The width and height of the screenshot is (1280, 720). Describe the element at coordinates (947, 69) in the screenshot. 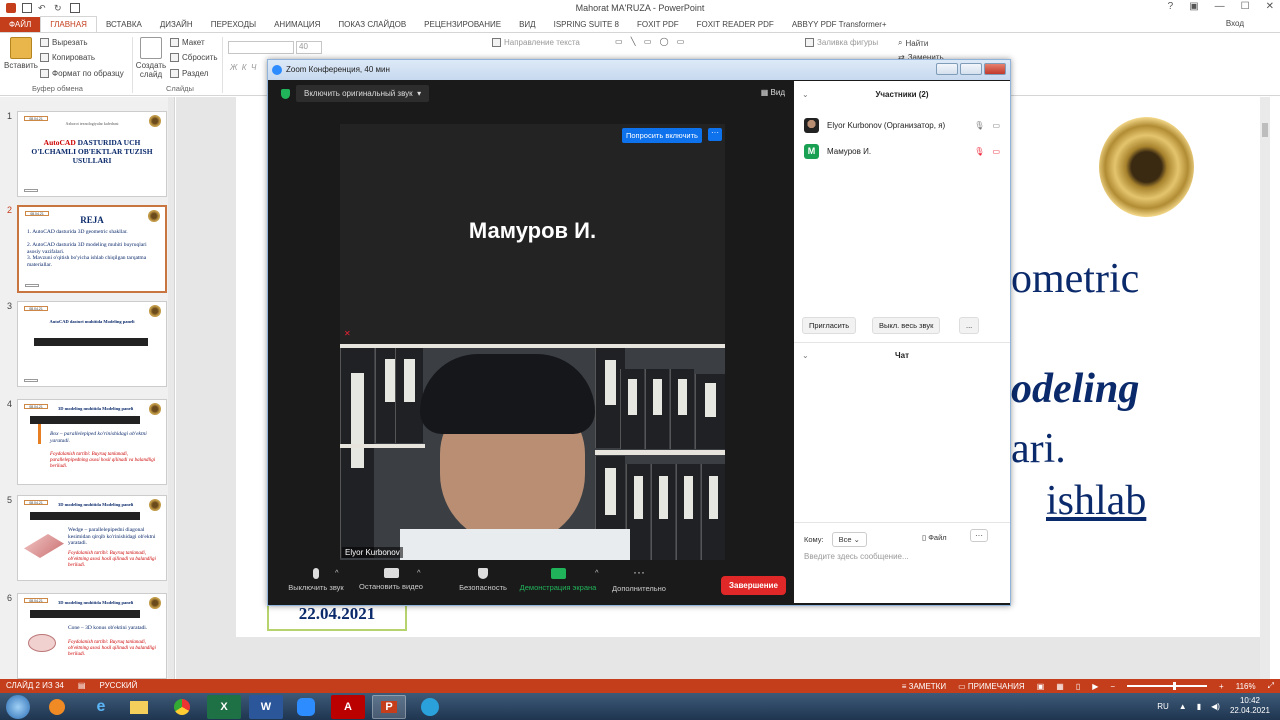

I see `minimize-icon` at that location.